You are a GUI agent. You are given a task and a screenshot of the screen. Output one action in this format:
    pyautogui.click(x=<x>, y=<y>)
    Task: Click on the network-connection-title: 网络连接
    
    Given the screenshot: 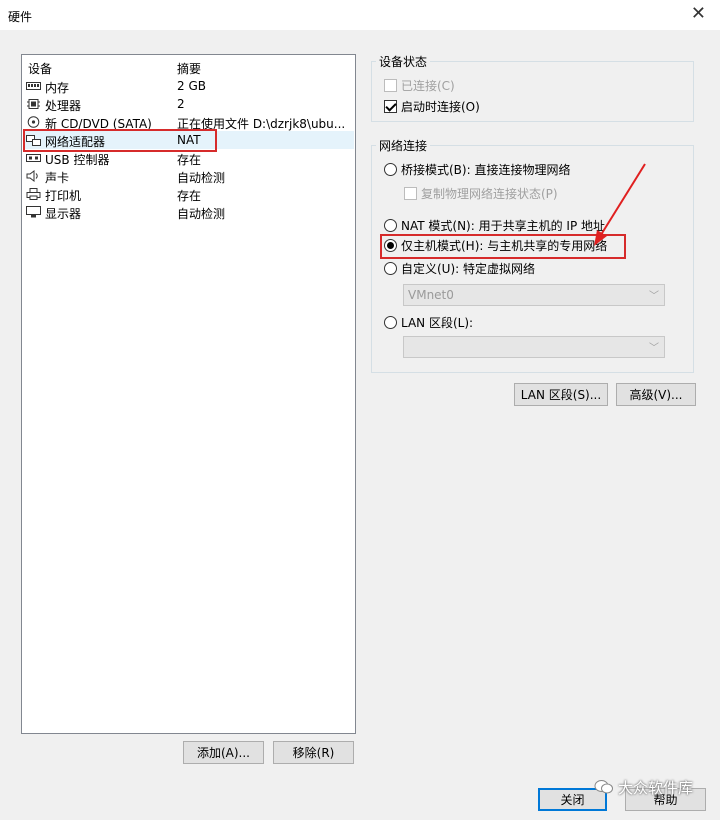 What is the action you would take?
    pyautogui.click(x=403, y=145)
    